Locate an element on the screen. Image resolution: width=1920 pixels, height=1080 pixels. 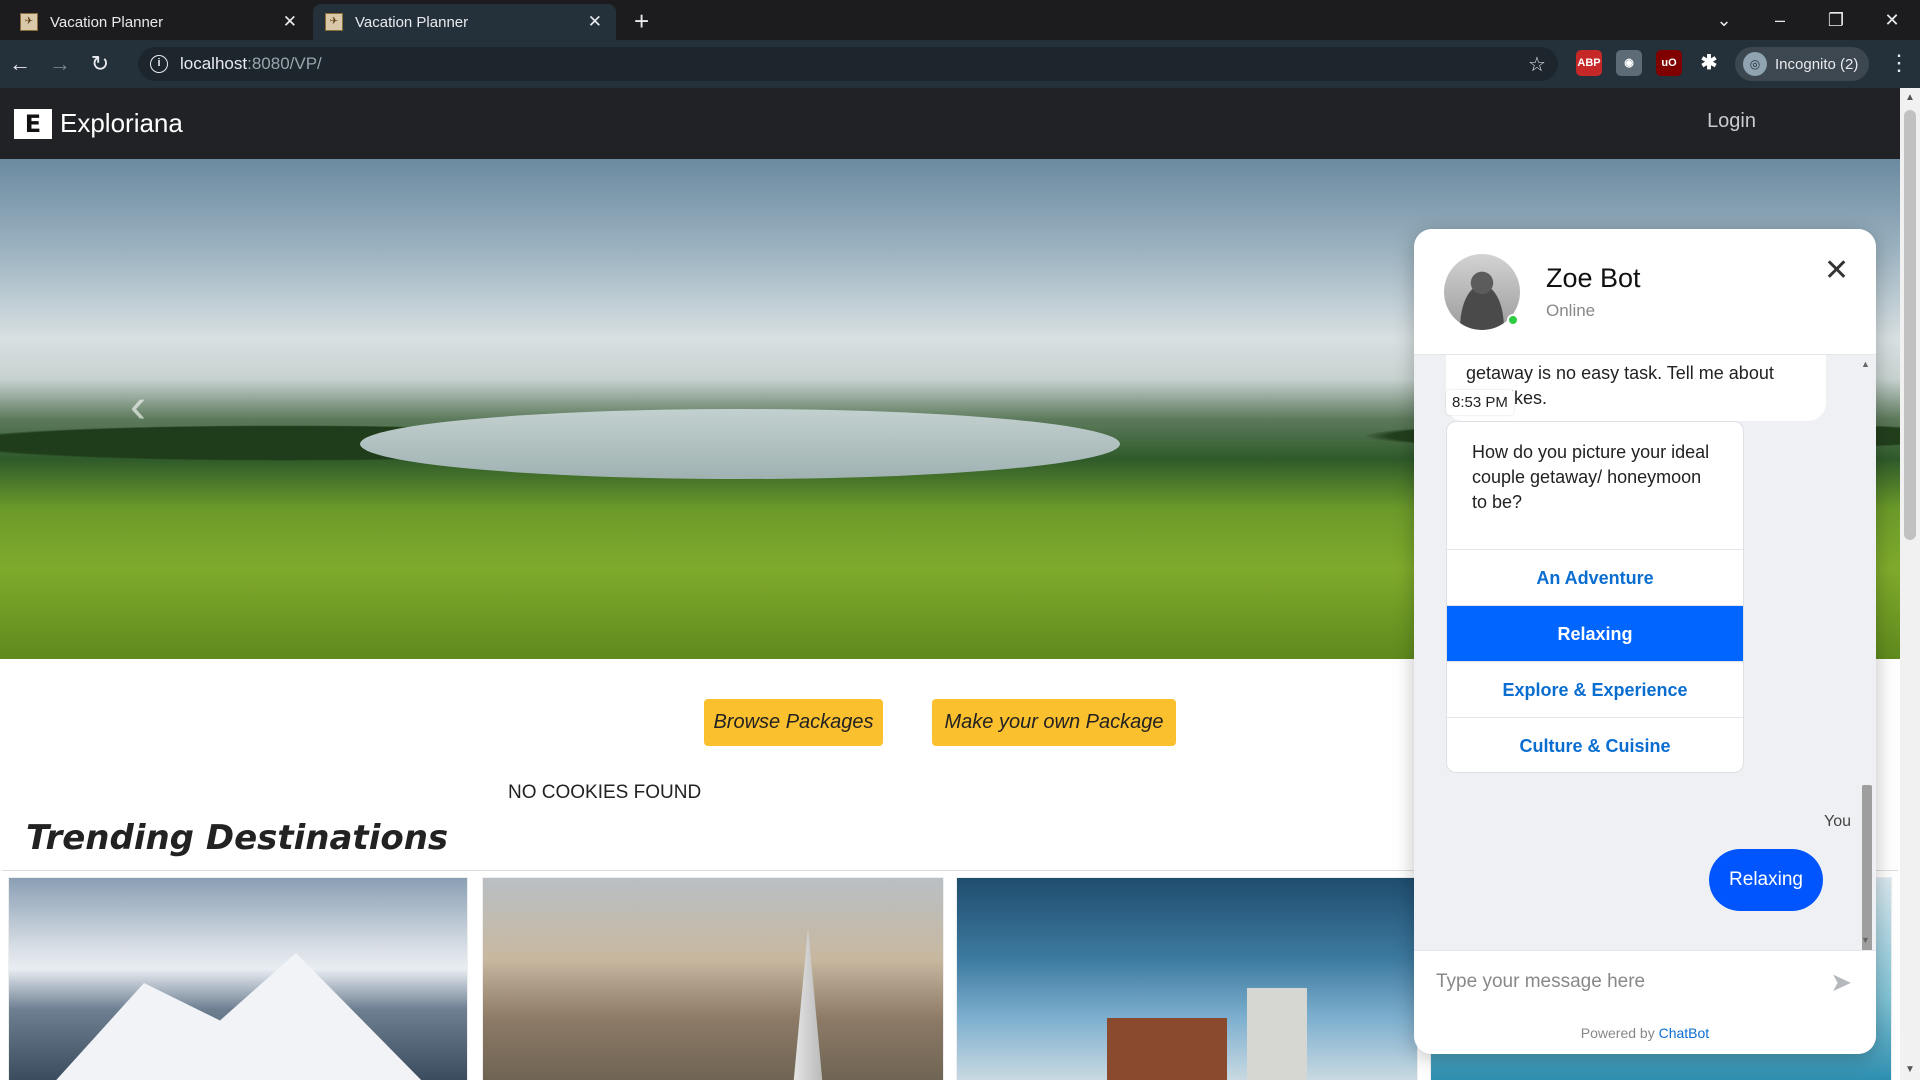
trending-title: Trending Destinations is located at coordinates (237, 838).